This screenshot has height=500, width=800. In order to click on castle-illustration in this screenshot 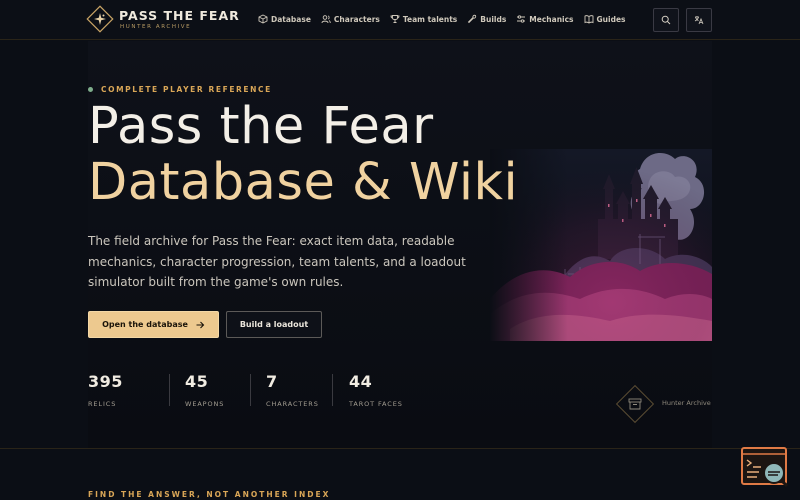, I will do `click(601, 245)`.